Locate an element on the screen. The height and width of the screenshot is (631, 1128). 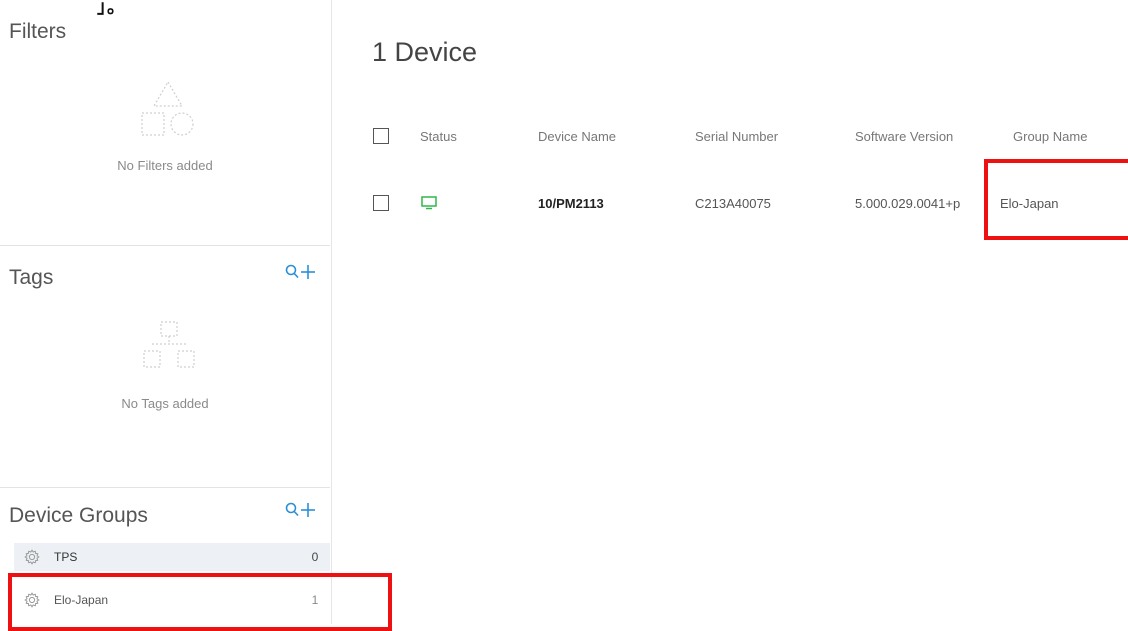
group-name: Elo-Japan is located at coordinates (81, 600).